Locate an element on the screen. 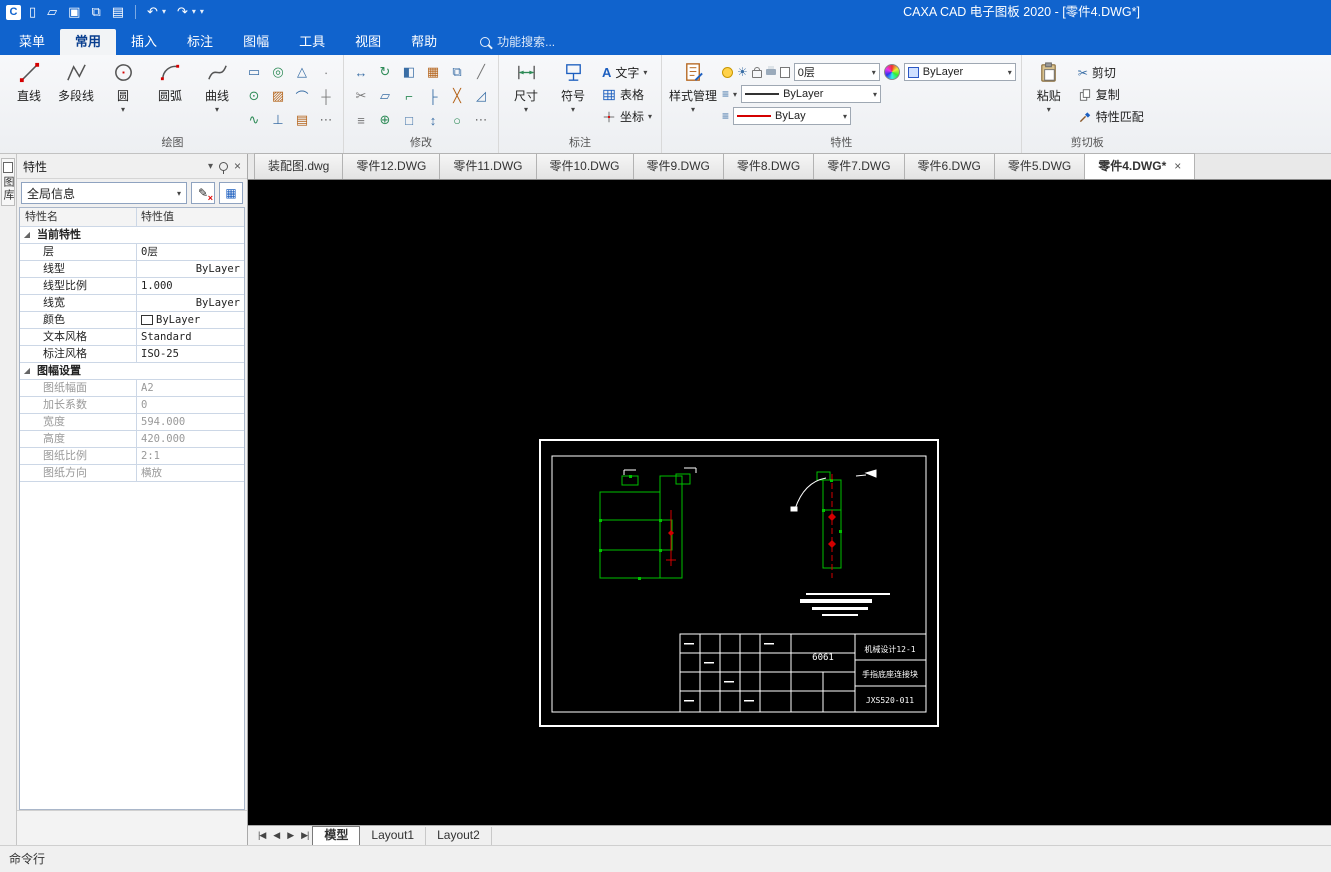  doc-tab: 零件11.DWG is located at coordinates (488, 166).